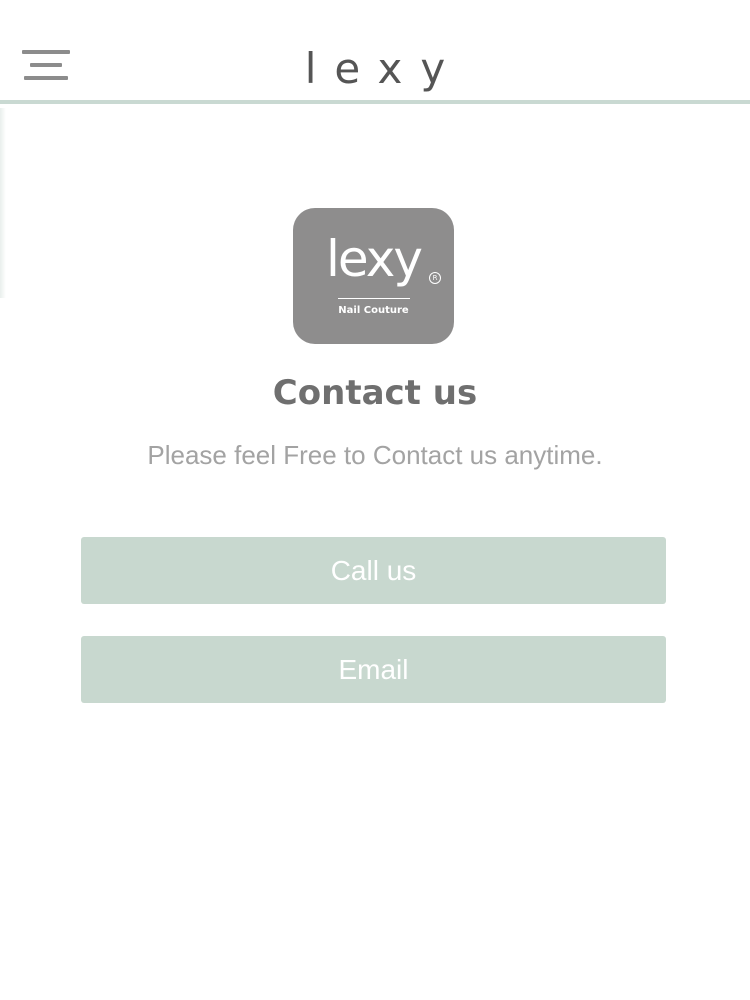 The image size is (750, 1000). Describe the element at coordinates (435, 278) in the screenshot. I see `registered-icon: R` at that location.